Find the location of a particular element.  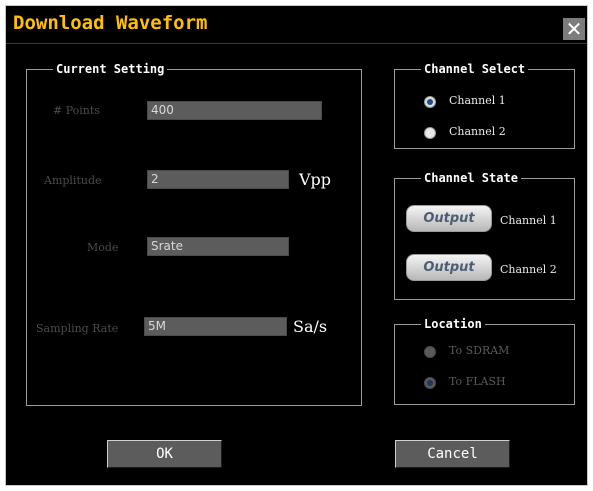

to-flash-radio-label: To FLASH is located at coordinates (477, 381).